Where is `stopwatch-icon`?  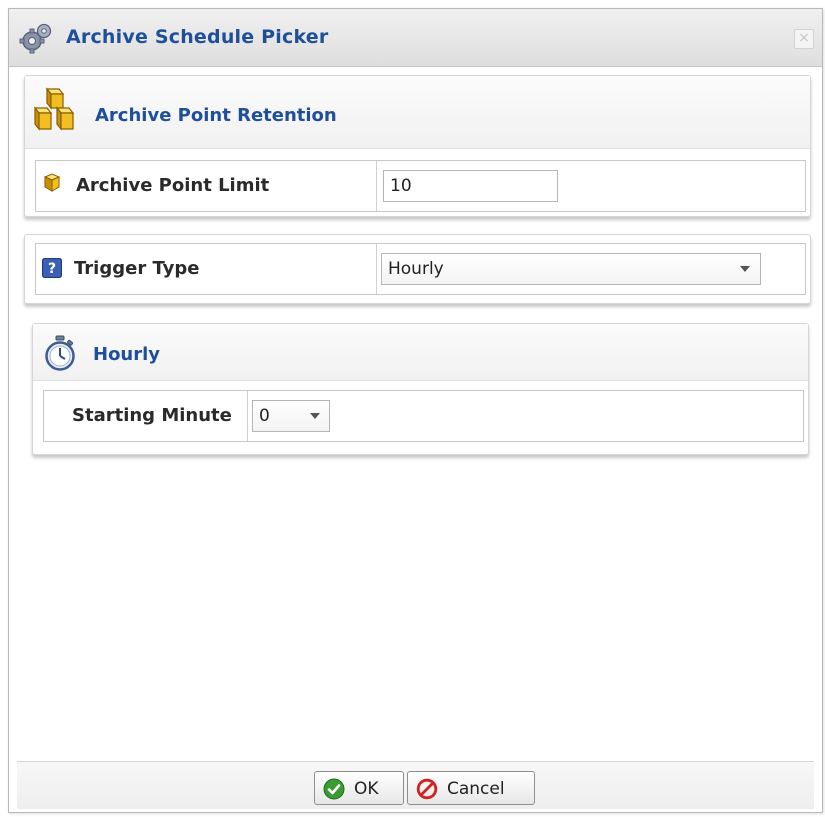 stopwatch-icon is located at coordinates (60, 353).